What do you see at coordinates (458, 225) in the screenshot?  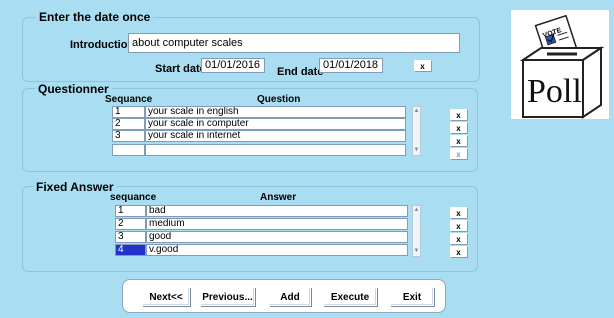 I see `delete-answer-2-button: x` at bounding box center [458, 225].